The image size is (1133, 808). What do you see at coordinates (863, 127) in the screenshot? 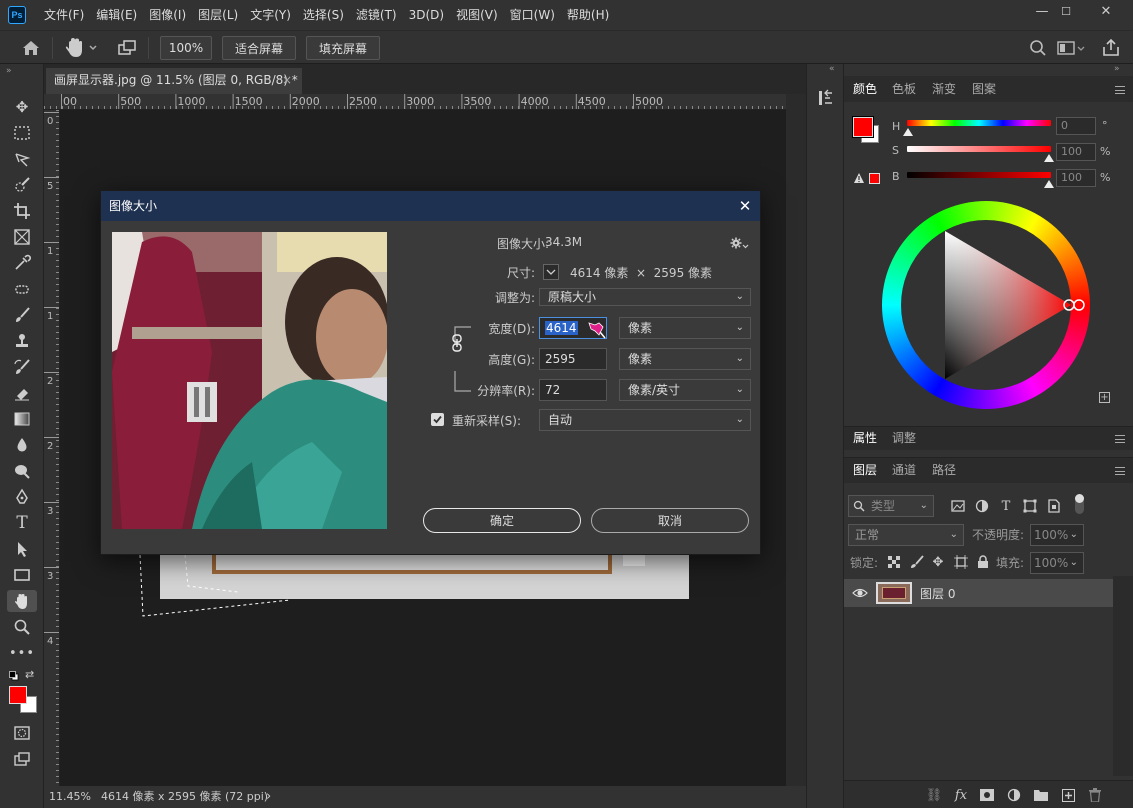
I see `color-panel-foreground-swatch` at bounding box center [863, 127].